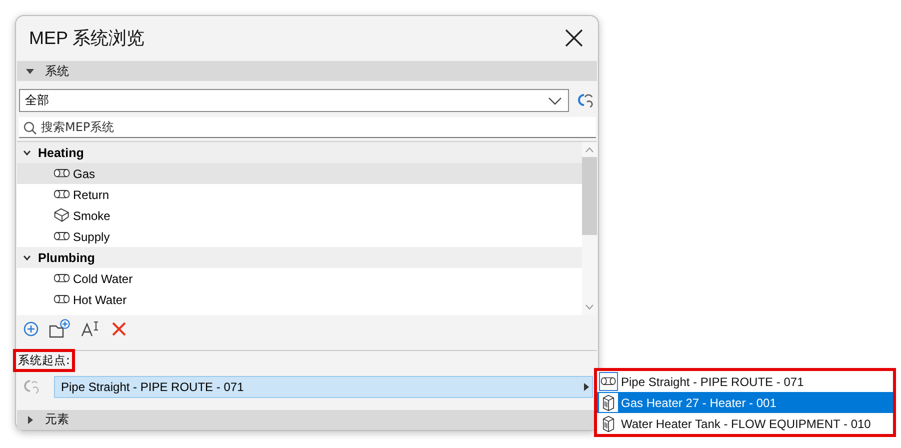  I want to click on tree-item: Smoke, so click(299, 215).